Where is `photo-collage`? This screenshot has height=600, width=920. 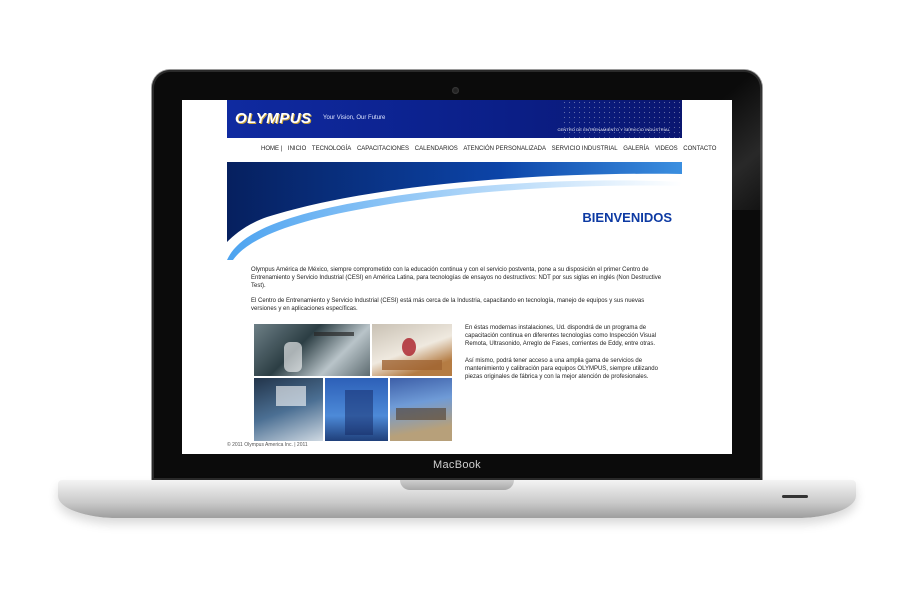
photo-collage is located at coordinates (353, 382).